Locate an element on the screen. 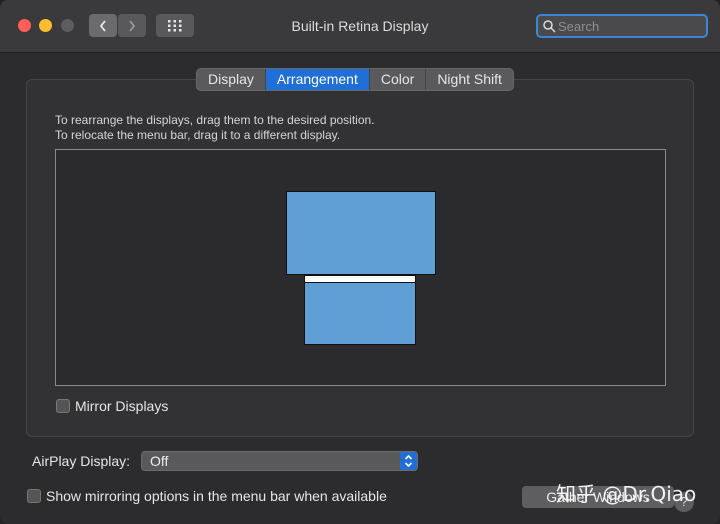 Image resolution: width=720 pixels, height=524 pixels. show-all-button is located at coordinates (175, 25).